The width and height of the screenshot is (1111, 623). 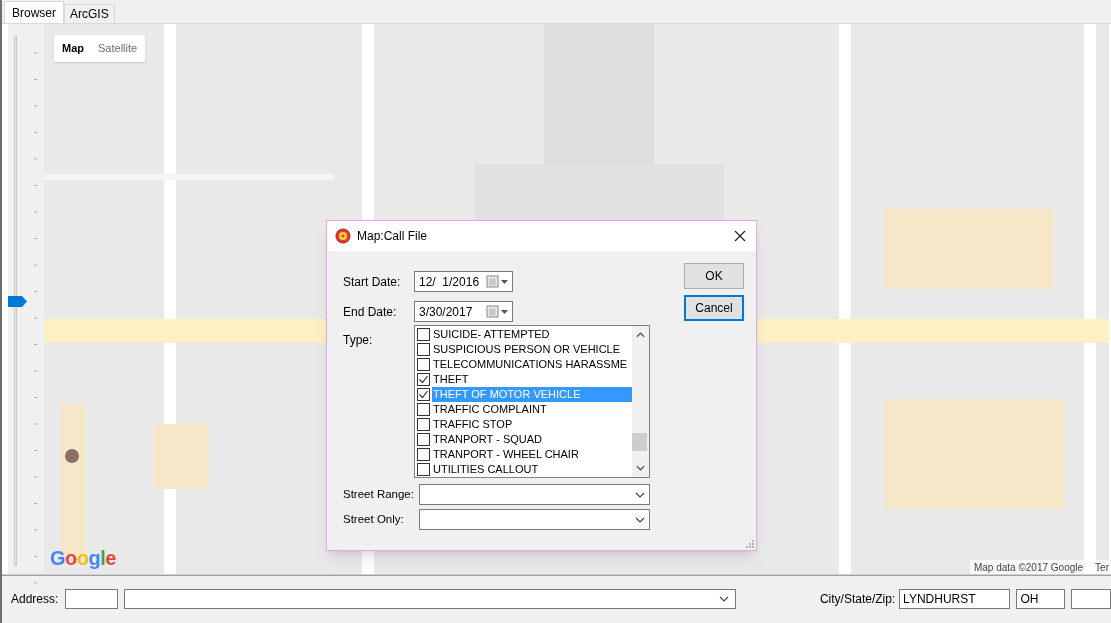 I want to click on tab: Browser, so click(x=34, y=12).